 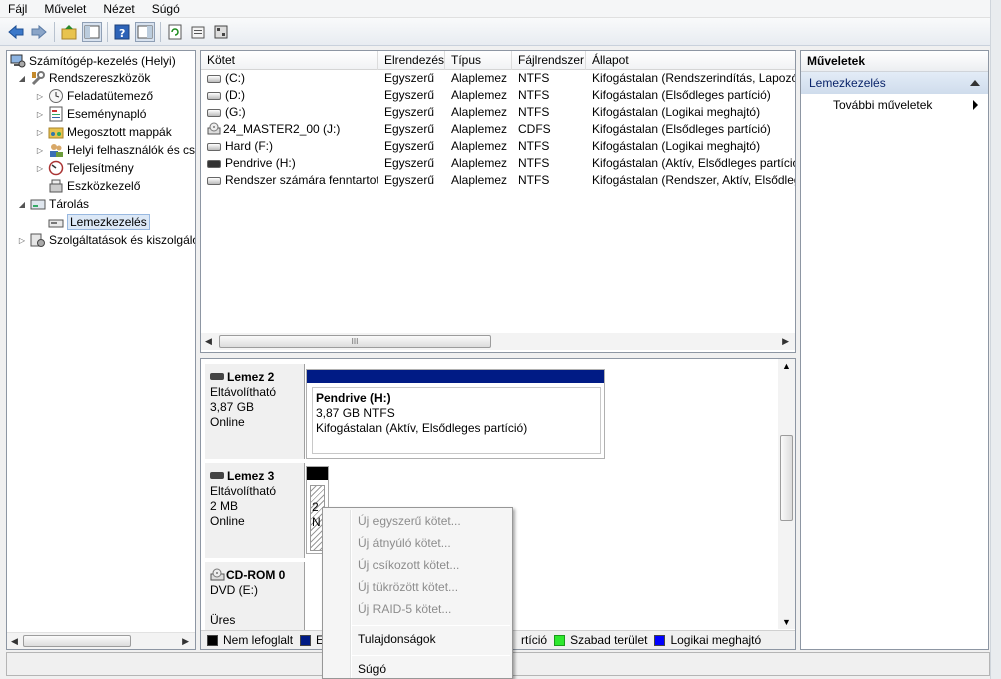 I want to click on tree-item-task-scheduler: ▷ Feladatütemező, so click(x=94, y=96).